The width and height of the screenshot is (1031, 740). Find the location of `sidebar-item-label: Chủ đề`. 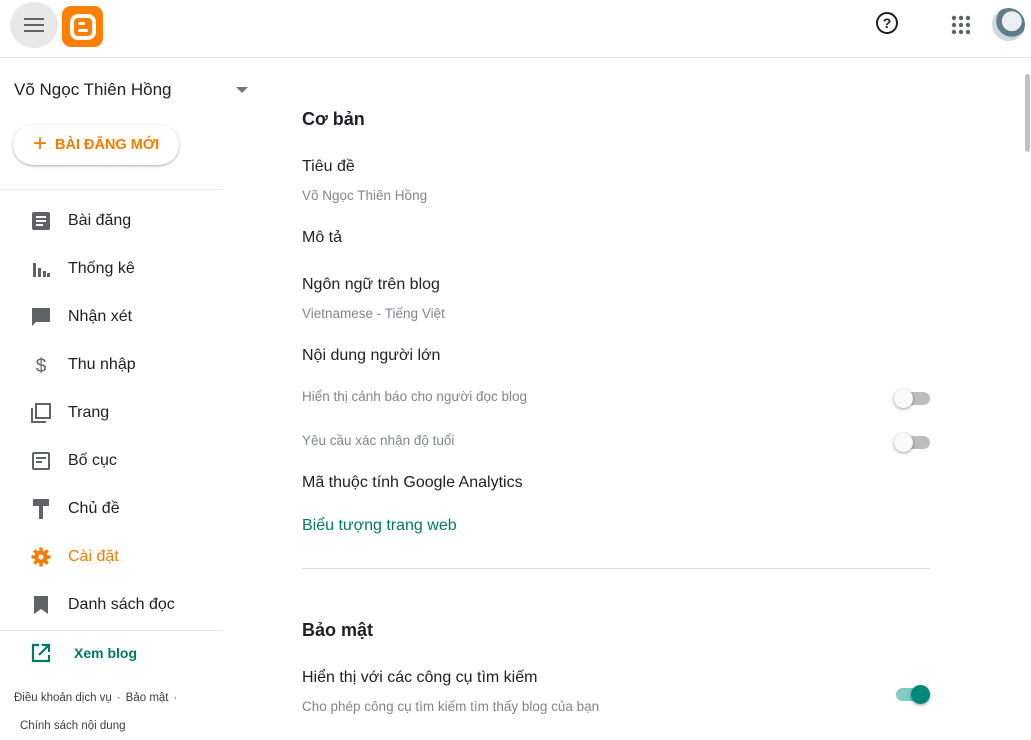

sidebar-item-label: Chủ đề is located at coordinates (94, 508).